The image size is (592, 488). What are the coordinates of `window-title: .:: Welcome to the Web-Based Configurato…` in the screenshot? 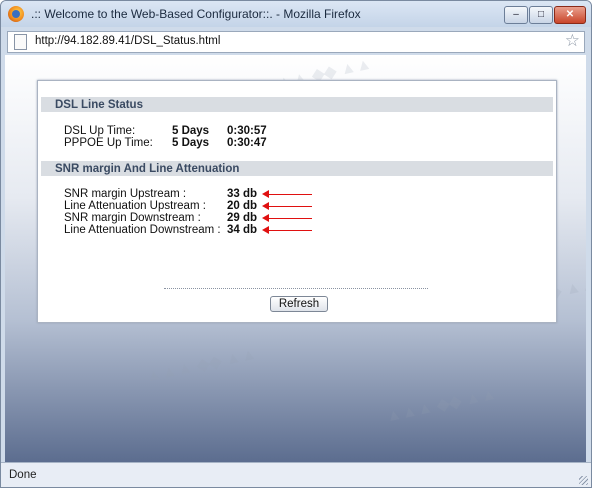 It's located at (196, 14).